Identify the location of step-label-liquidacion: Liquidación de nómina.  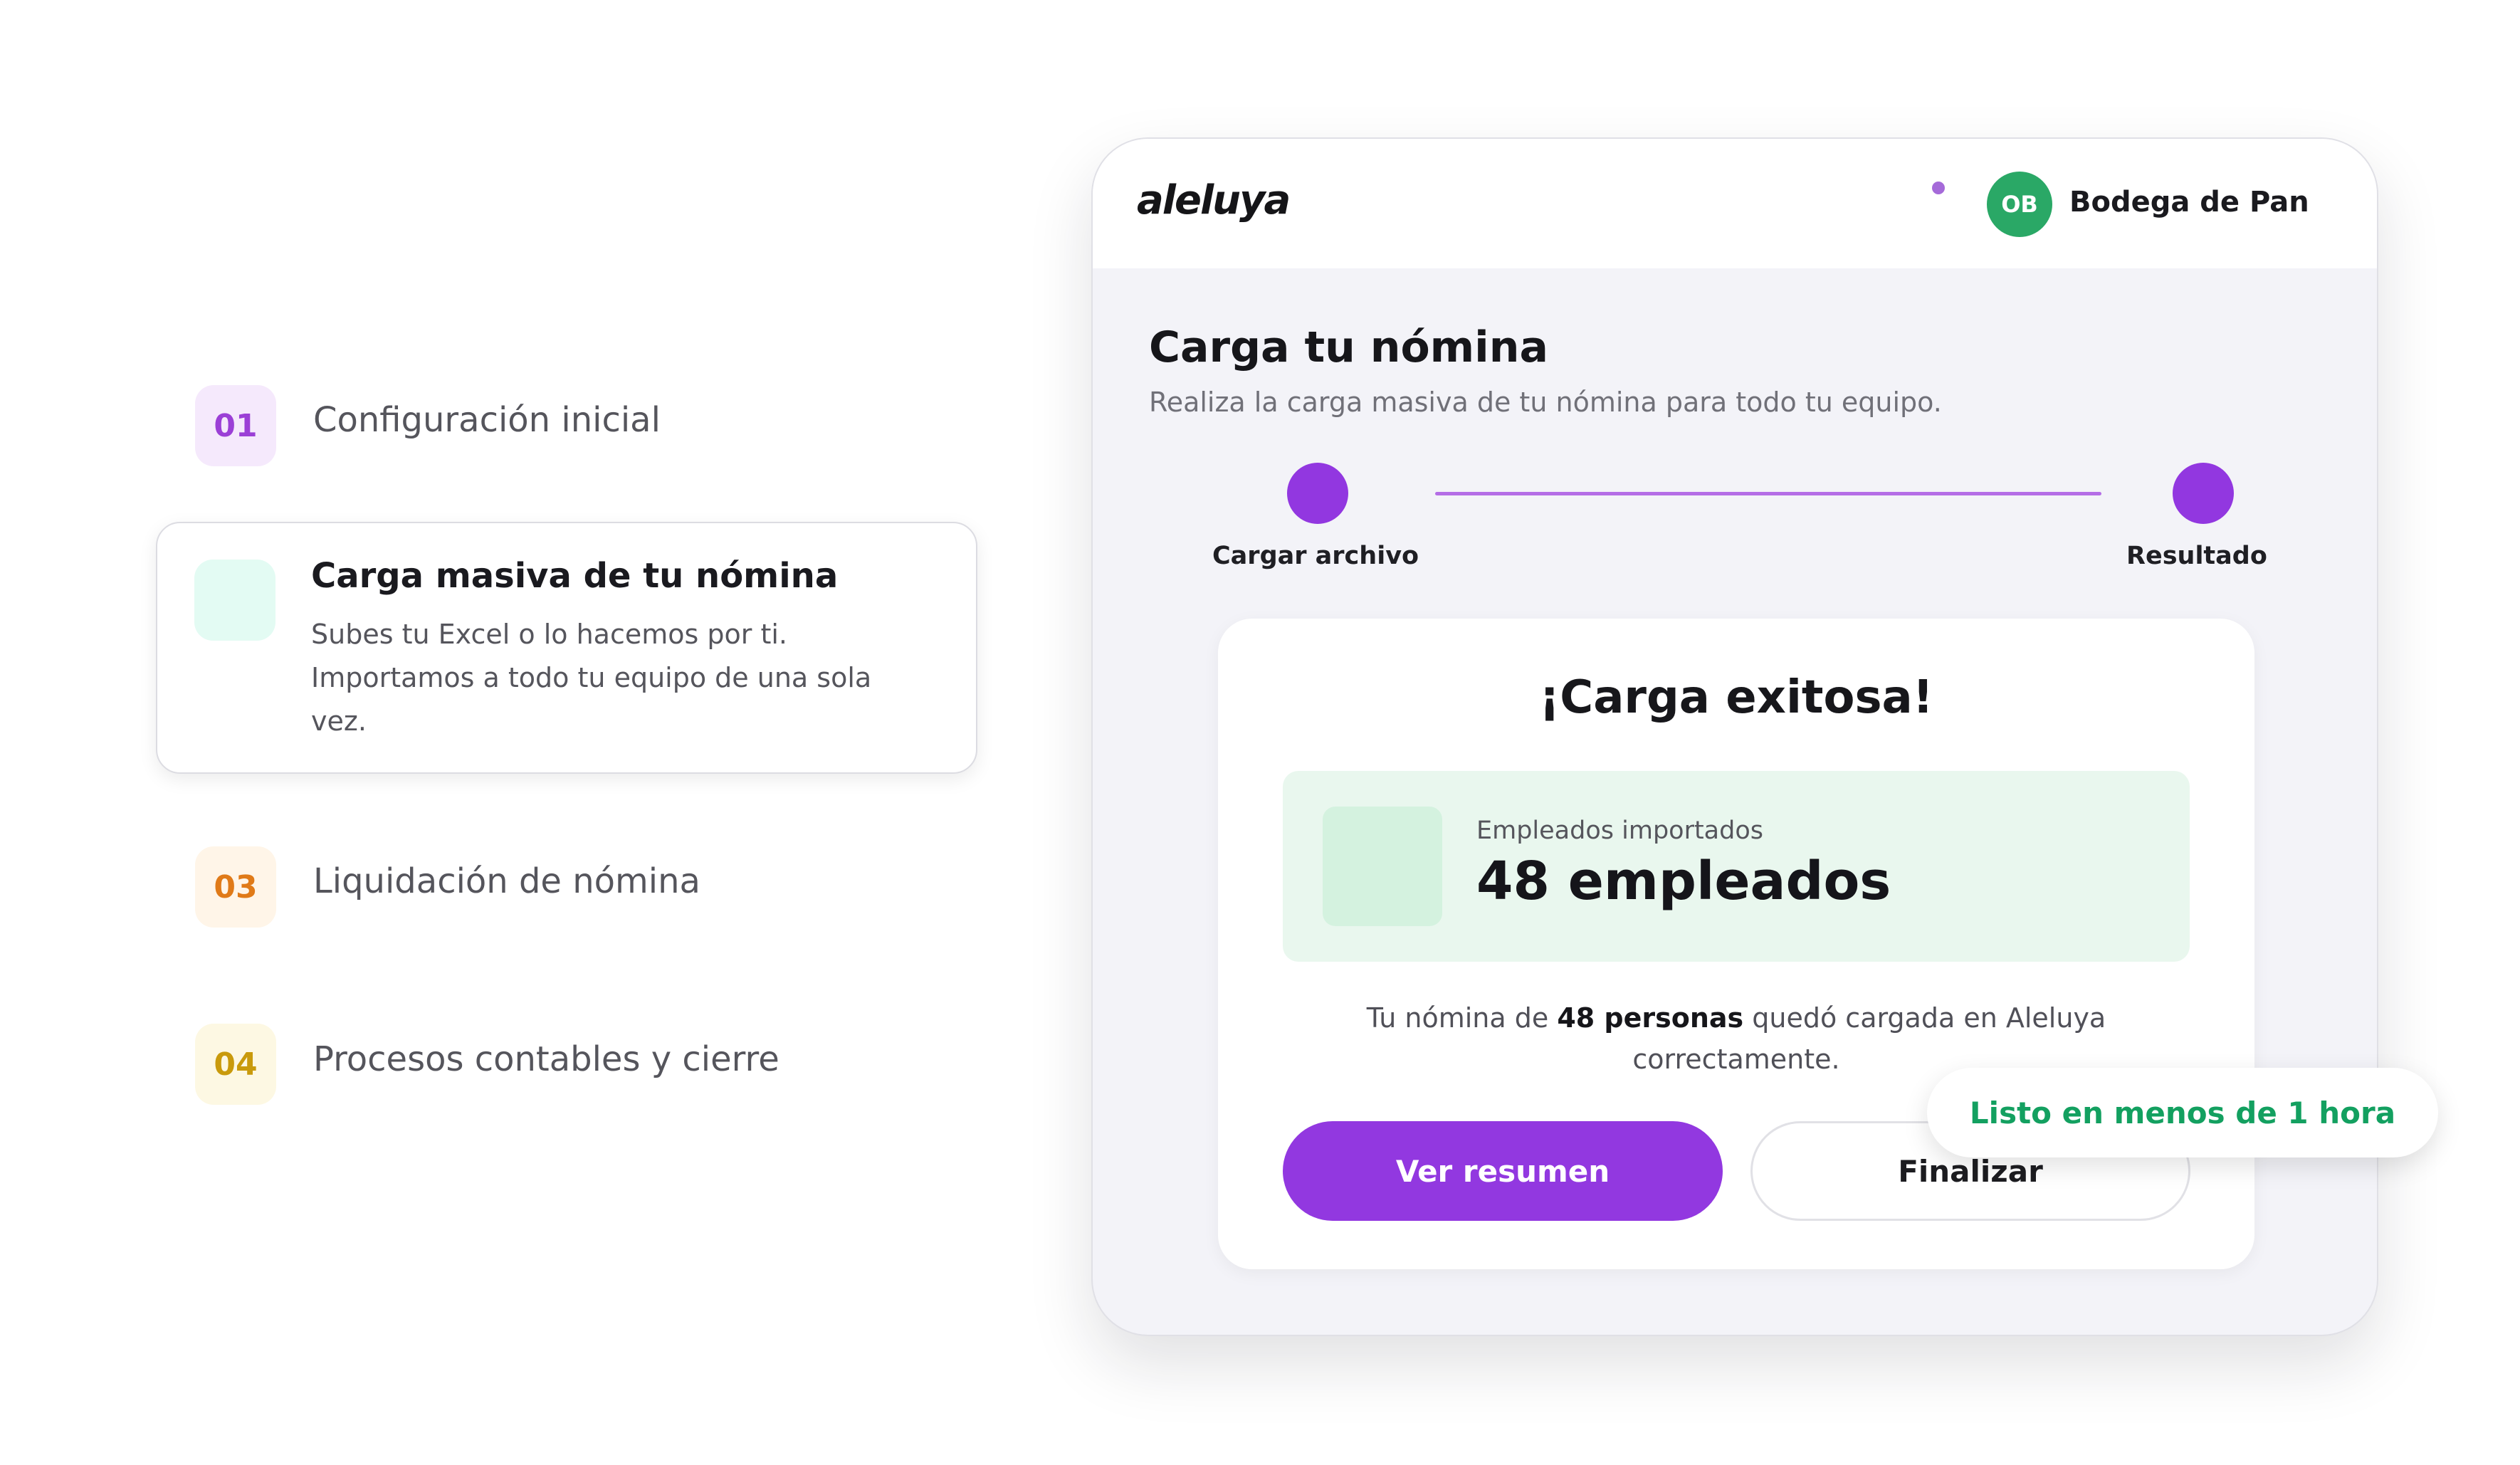
(506, 881).